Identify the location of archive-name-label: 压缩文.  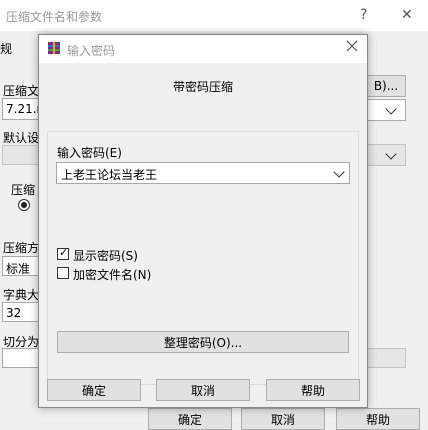
(21, 91).